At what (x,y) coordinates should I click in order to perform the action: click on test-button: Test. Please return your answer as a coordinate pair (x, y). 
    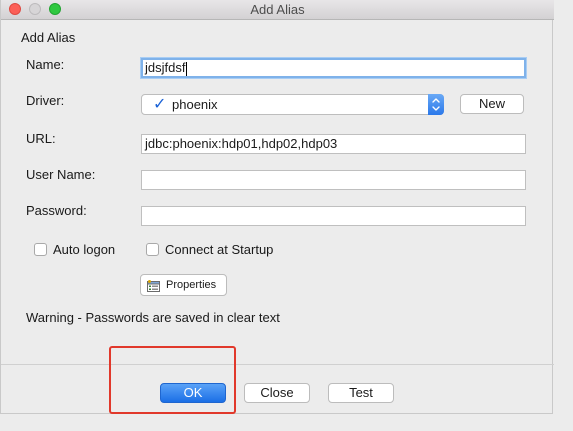
    Looking at the image, I should click on (361, 393).